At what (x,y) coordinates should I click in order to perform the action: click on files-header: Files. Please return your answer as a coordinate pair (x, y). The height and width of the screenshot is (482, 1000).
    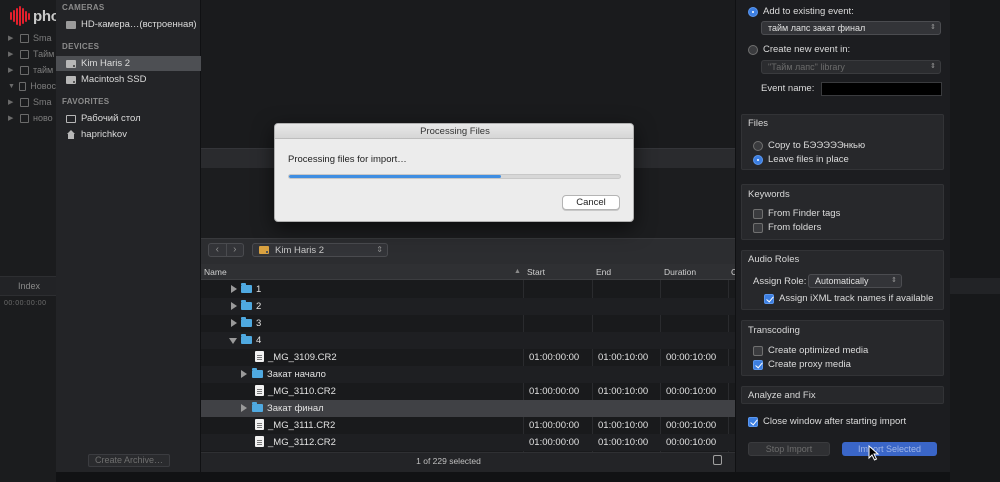
    Looking at the image, I should click on (758, 123).